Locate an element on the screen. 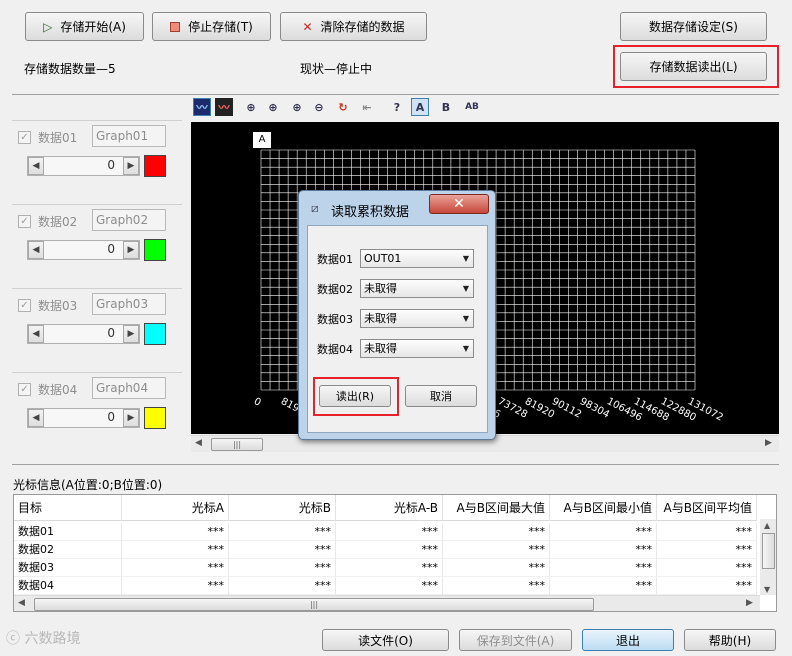 The width and height of the screenshot is (792, 656). help-button: 帮助(H) is located at coordinates (730, 640).